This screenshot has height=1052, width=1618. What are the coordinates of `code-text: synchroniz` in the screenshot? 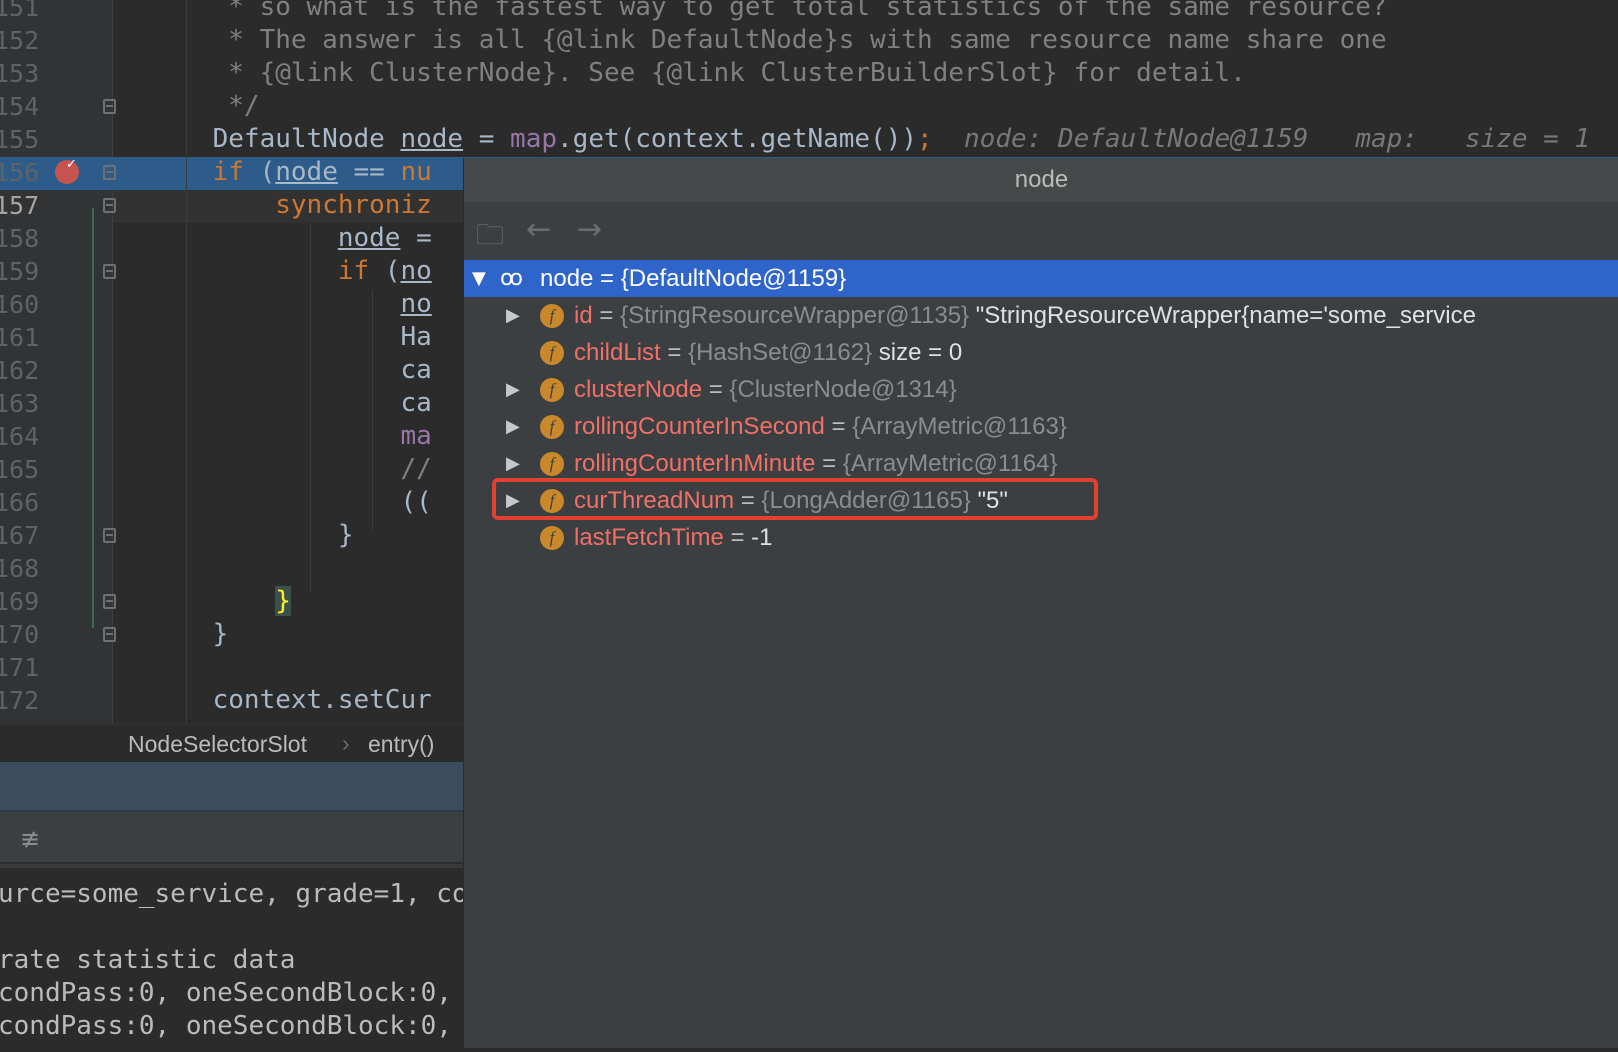 It's located at (291, 205).